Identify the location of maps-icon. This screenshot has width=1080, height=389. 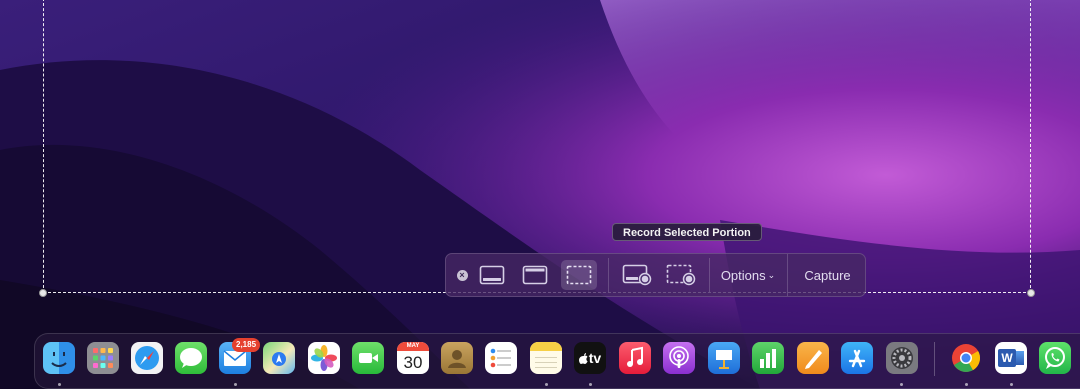
(279, 358).